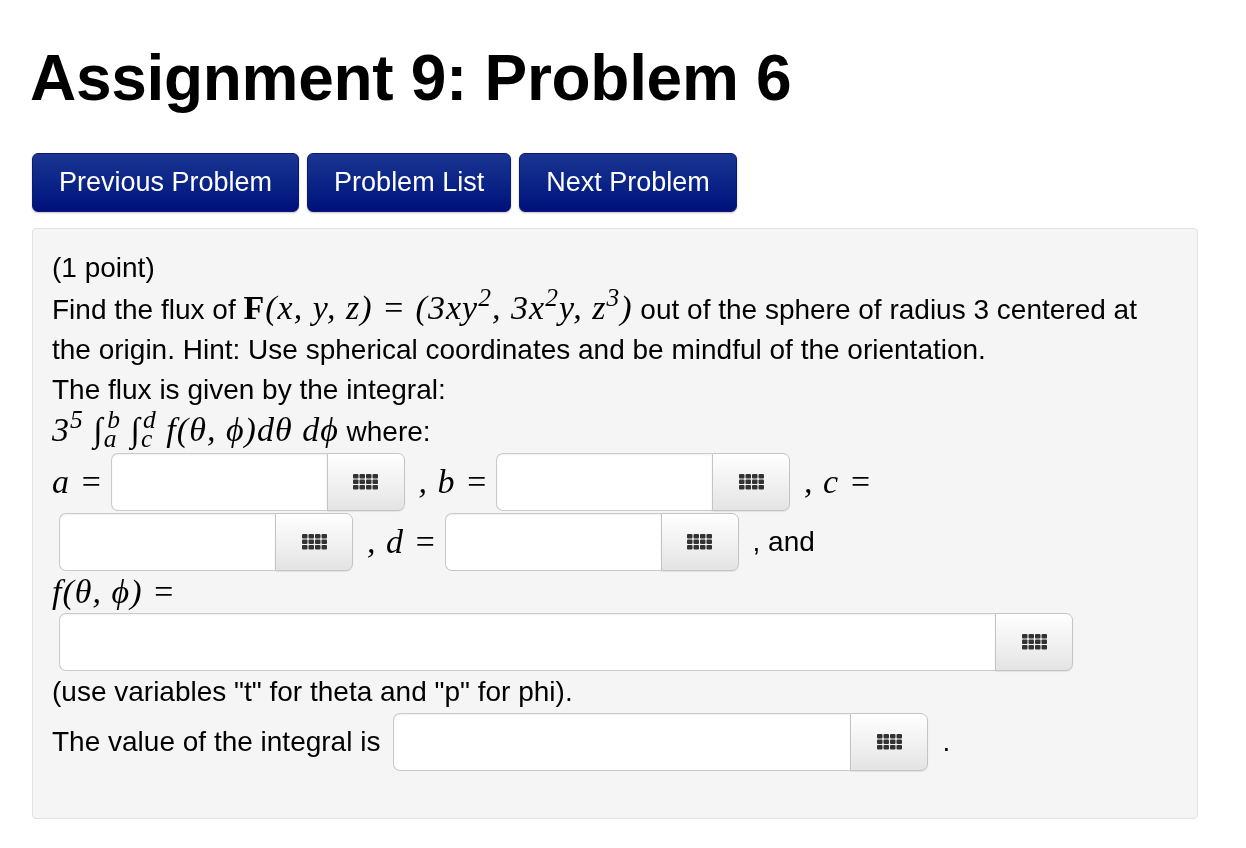  Describe the element at coordinates (166, 182) in the screenshot. I see `nav-button: Previous Problem` at that location.